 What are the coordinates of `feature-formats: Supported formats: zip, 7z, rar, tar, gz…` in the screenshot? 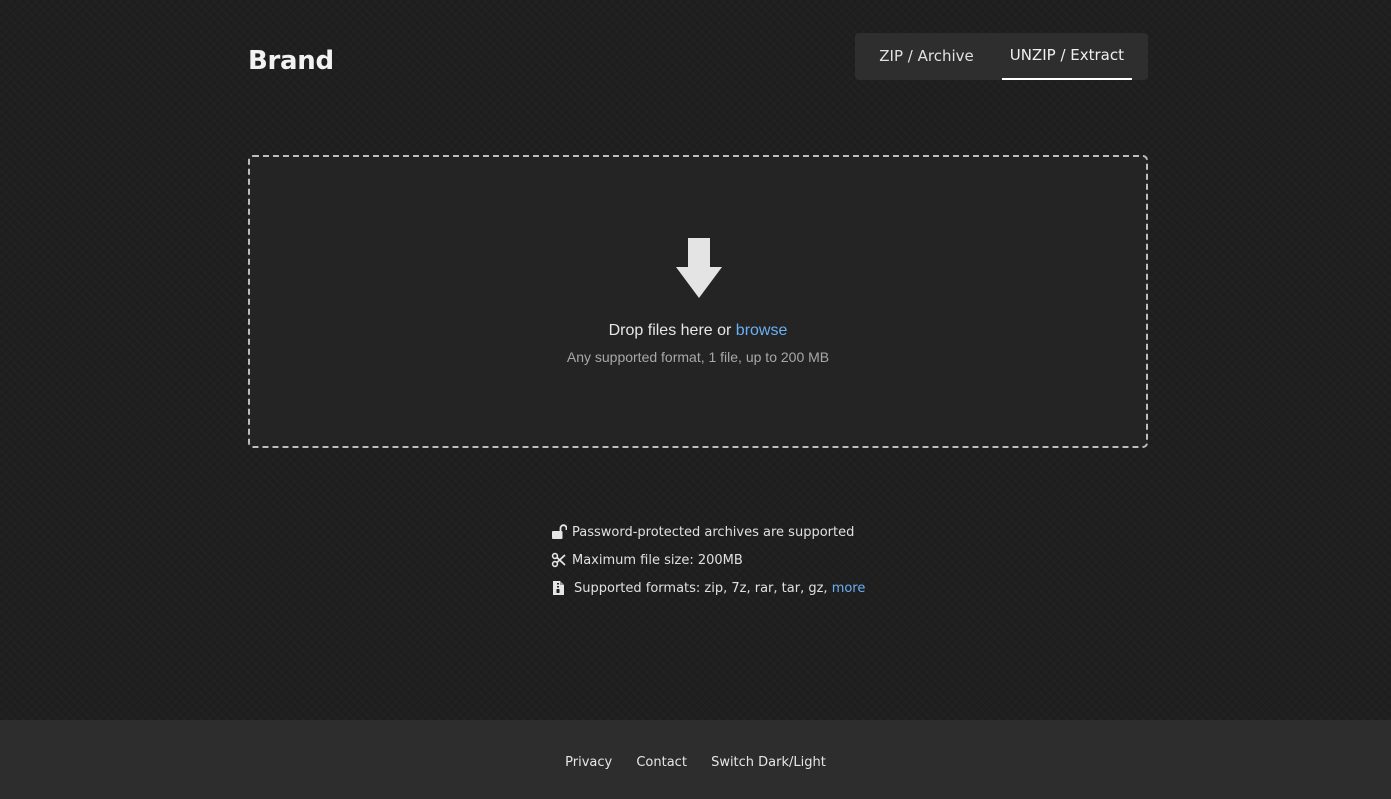 It's located at (711, 588).